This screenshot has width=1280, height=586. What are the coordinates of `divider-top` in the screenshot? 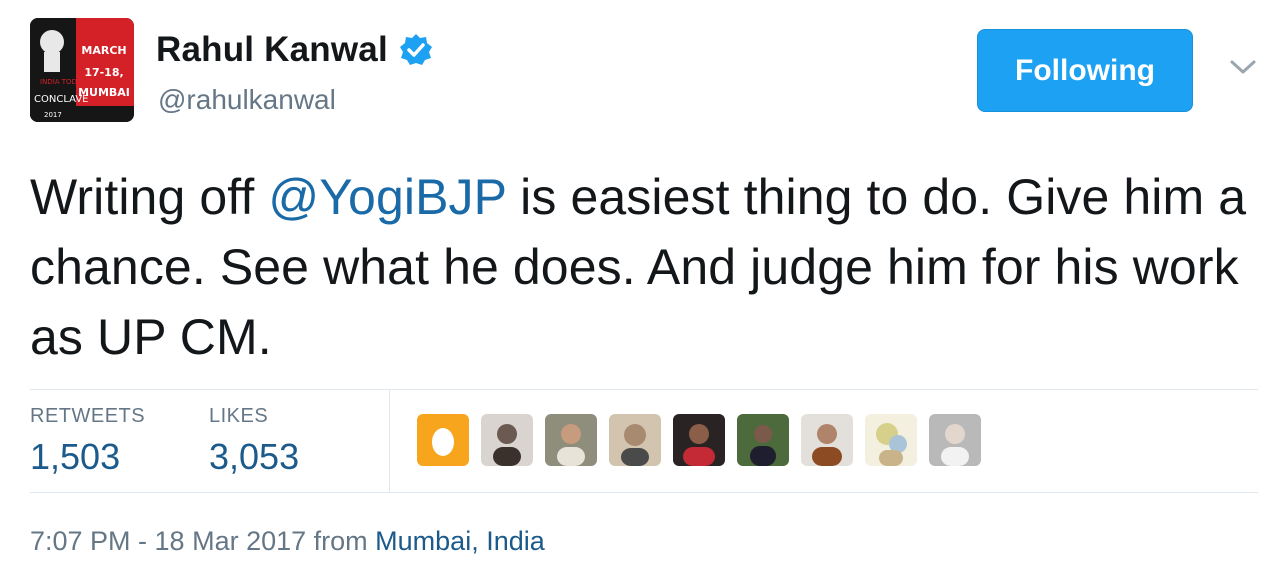 It's located at (644, 389).